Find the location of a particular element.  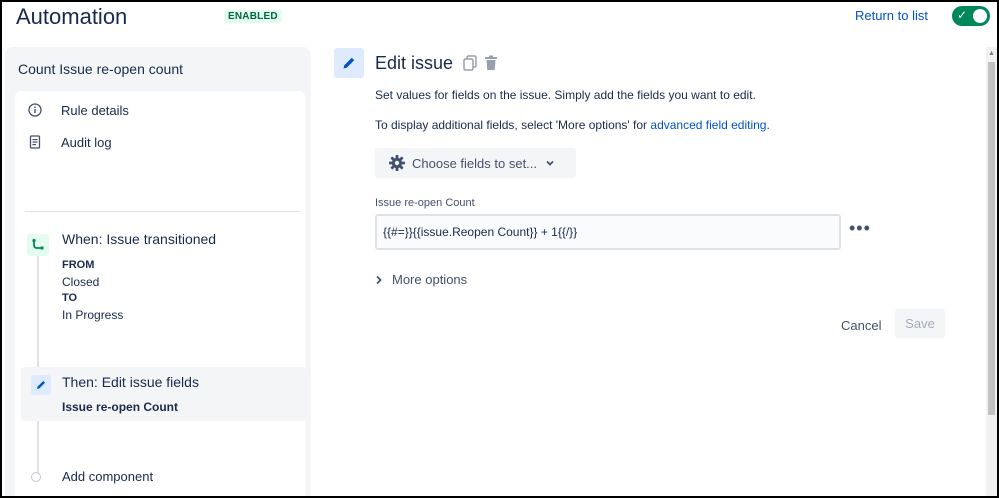

return-to-list-link: Return to list is located at coordinates (891, 15).